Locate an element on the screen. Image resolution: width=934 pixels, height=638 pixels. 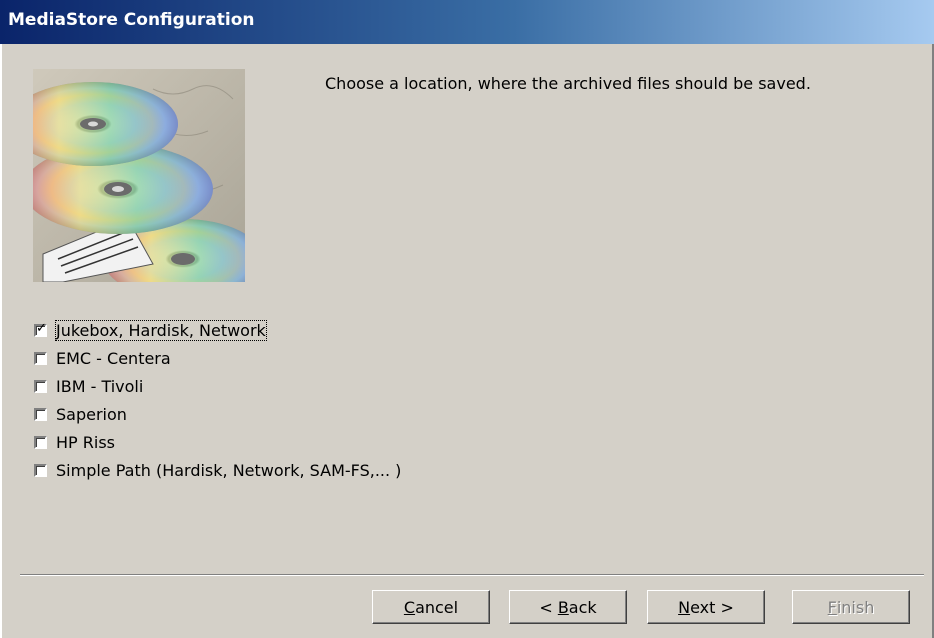
checkbox-ibm-tivoli is located at coordinates (40, 386).